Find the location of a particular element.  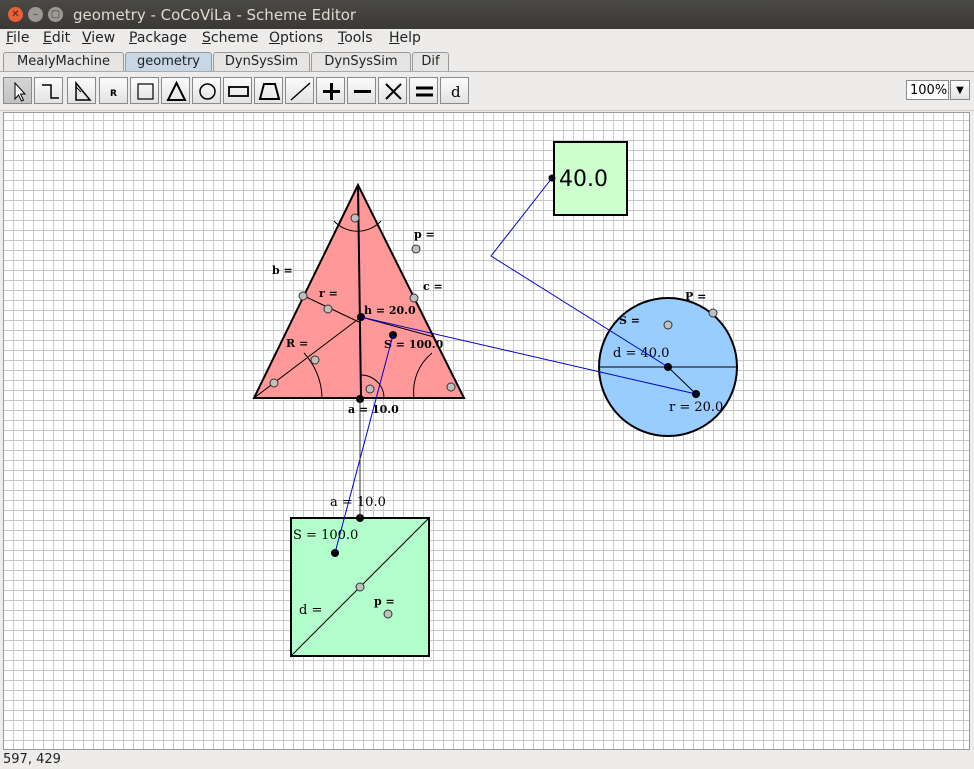

square-label-p: p = is located at coordinates (384, 601).